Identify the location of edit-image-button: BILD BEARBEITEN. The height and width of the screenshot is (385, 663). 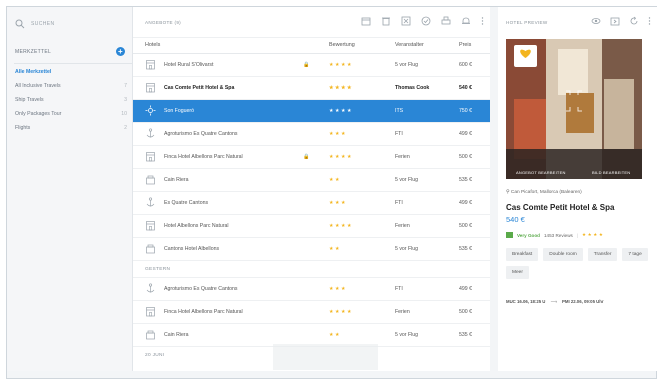
(611, 172).